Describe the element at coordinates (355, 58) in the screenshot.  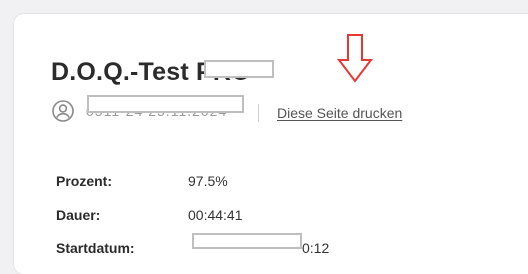
I see `down-arrow-annotation-icon` at that location.